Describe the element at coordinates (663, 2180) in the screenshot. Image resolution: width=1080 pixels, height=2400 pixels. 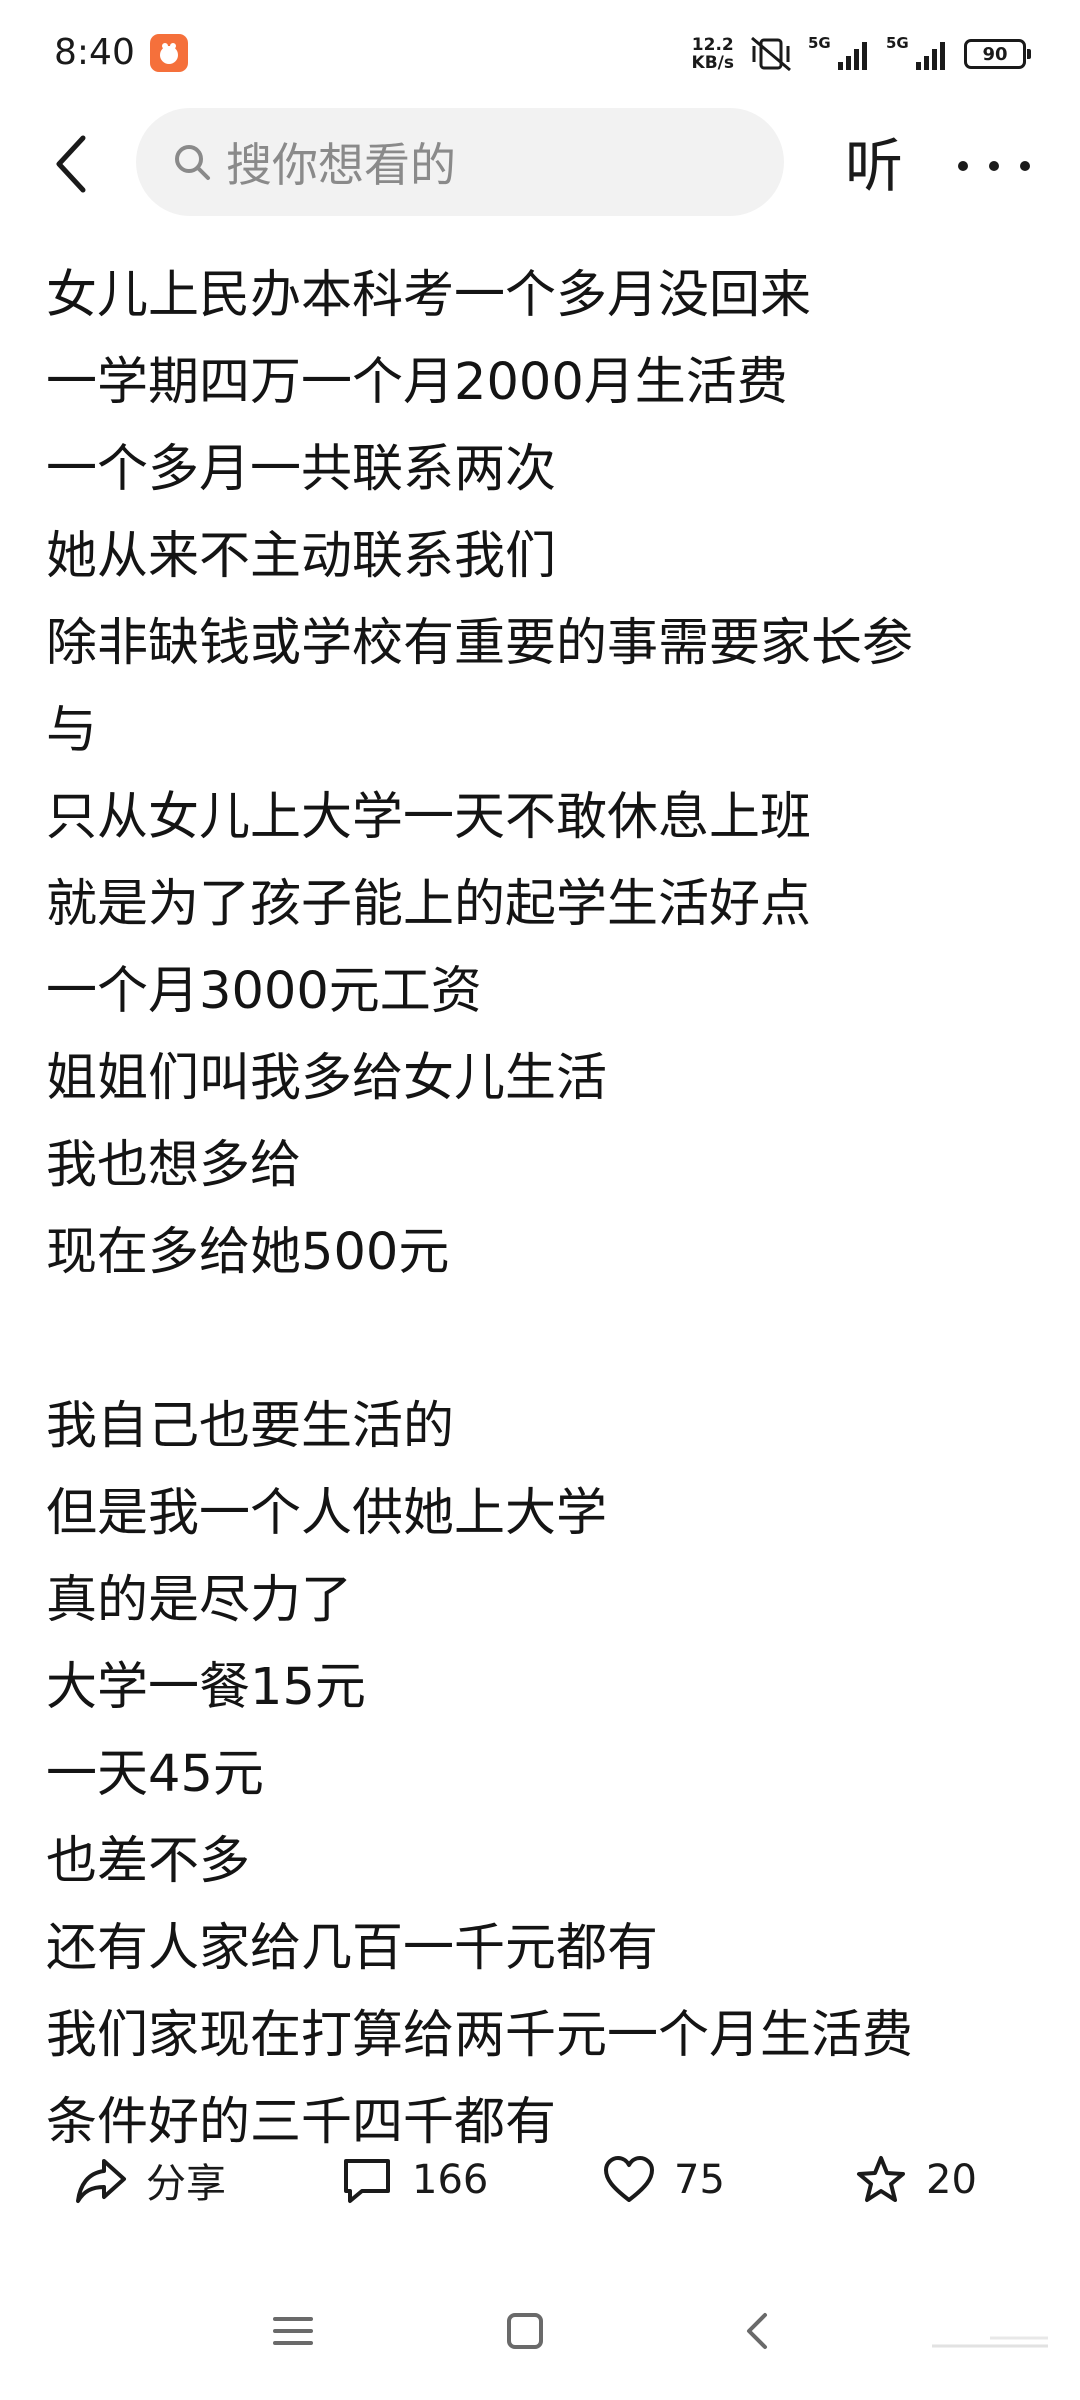
I see `like-button: 75` at that location.